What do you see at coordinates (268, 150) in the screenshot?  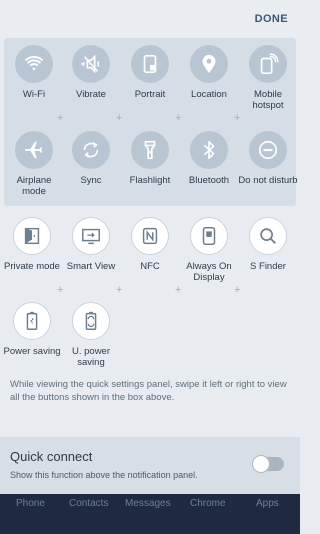 I see `do-not-disturb-icon` at bounding box center [268, 150].